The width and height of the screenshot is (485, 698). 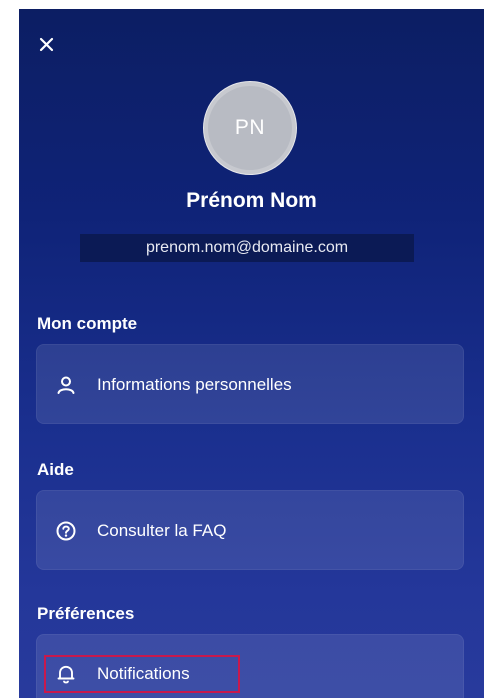 I want to click on user-icon, so click(x=66, y=385).